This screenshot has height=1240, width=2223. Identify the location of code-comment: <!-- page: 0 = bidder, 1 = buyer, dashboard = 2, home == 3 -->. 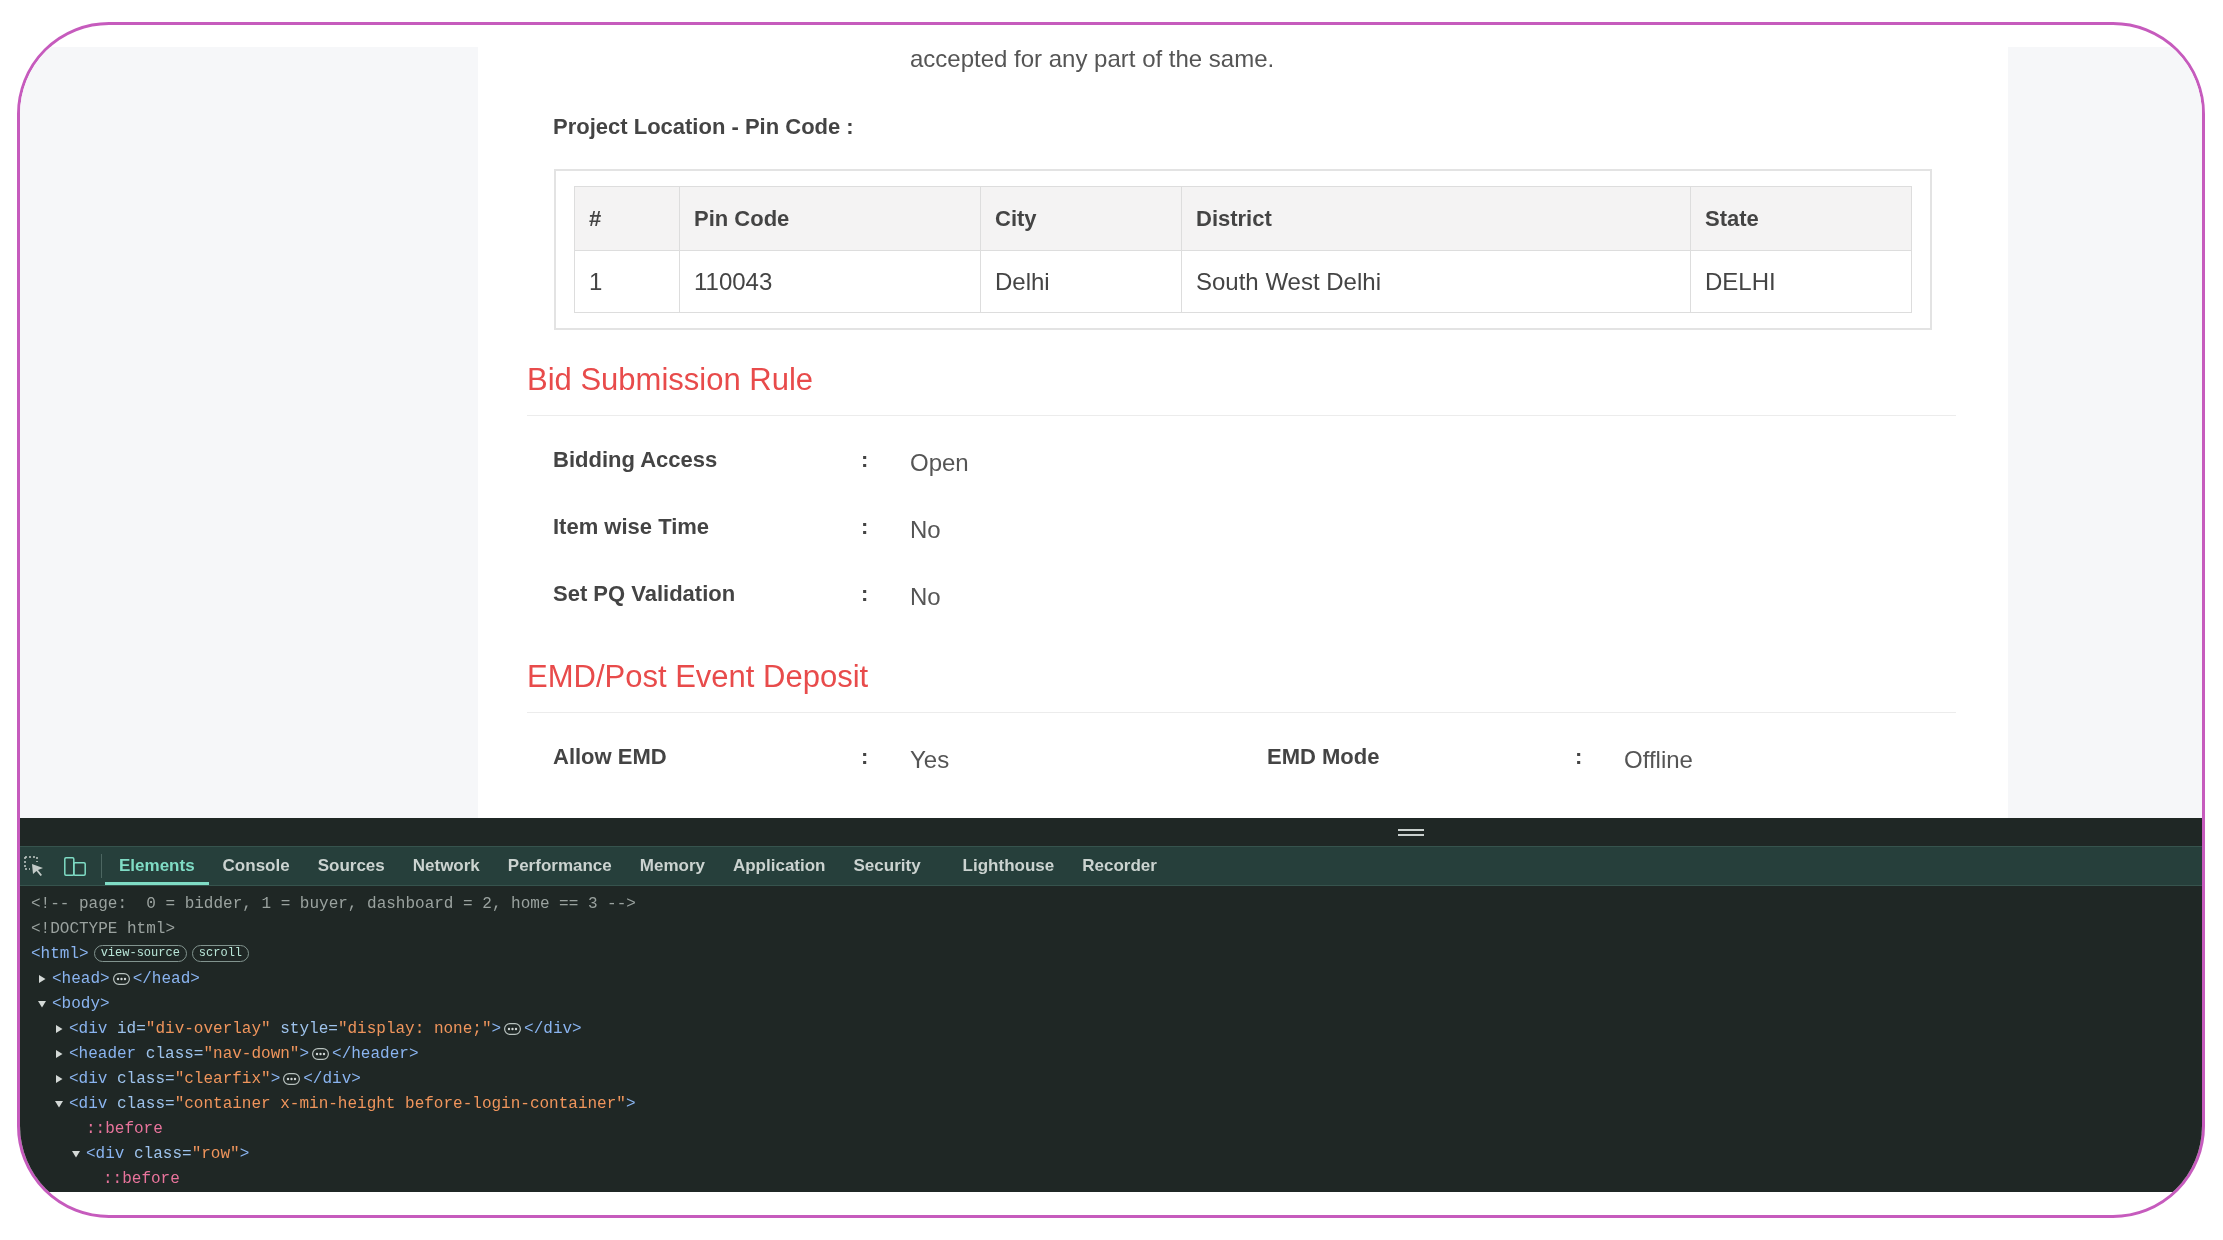
(333, 903).